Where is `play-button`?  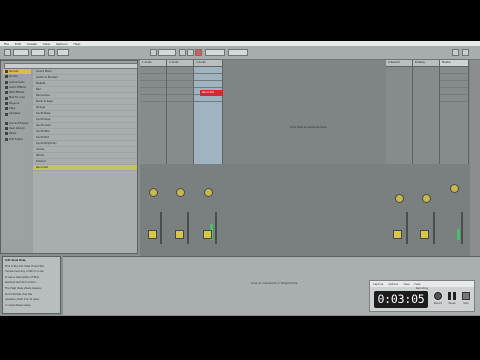 play-button is located at coordinates (182, 52).